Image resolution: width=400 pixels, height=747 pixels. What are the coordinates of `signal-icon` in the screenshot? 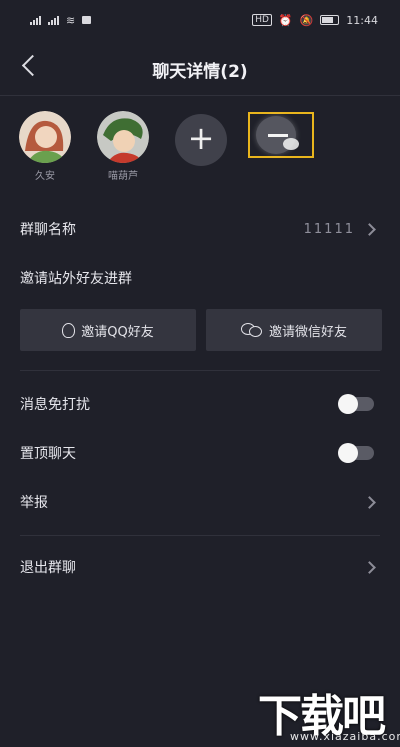 It's located at (35, 20).